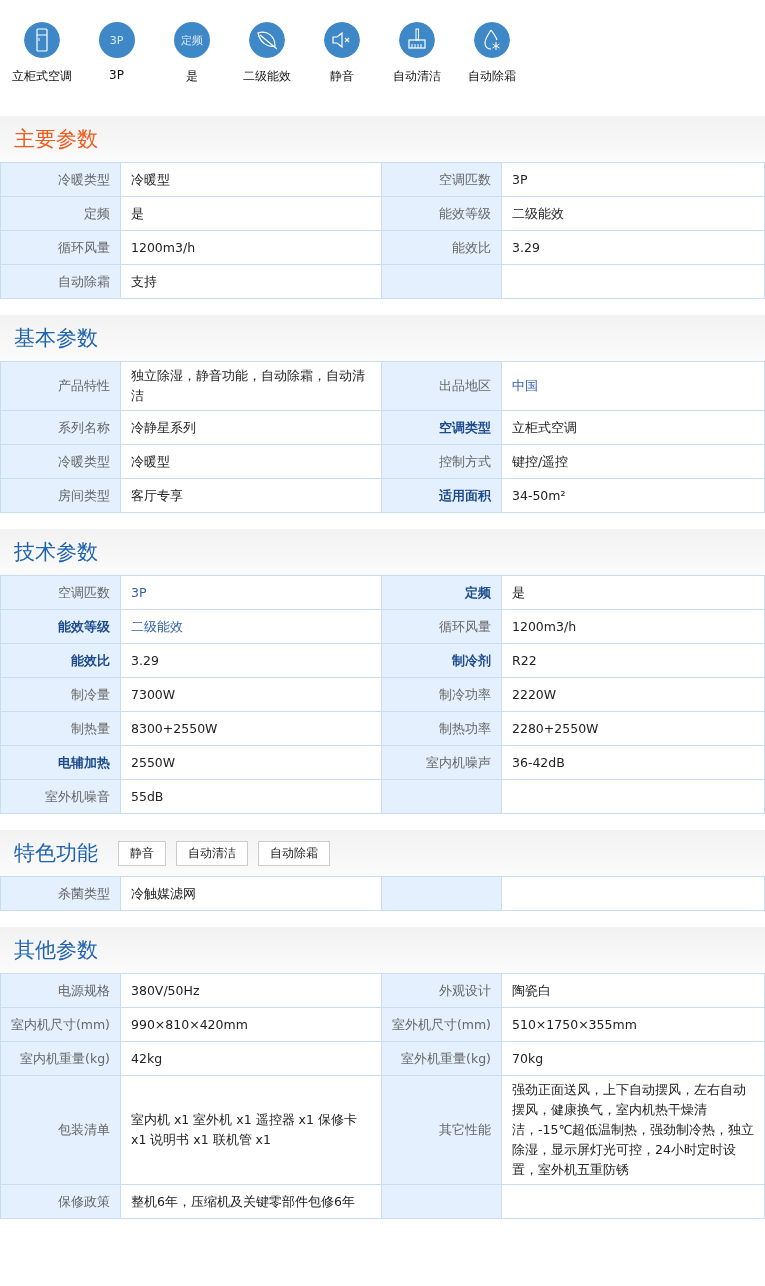 The height and width of the screenshot is (1286, 765). Describe the element at coordinates (633, 1130) in the screenshot. I see `spec-value: 强劲正面送风，上下自动摆风，左右自动摆风，健康换气，室内机热干燥清洁，-15℃超低温制热，强劲制冷热，独立除湿，显示屏灯光可控，24小时定时设置，室外机五重防锈` at that location.